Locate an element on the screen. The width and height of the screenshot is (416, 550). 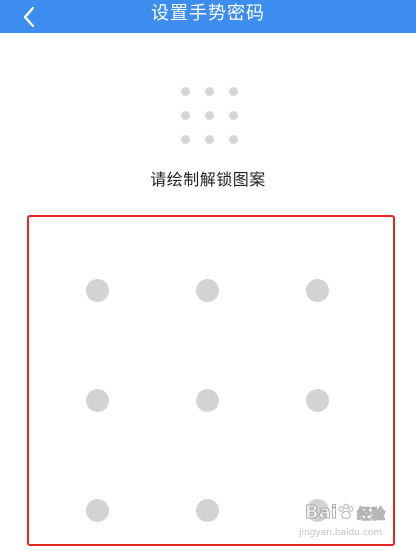
header-bar: 设置手势密码 is located at coordinates (208, 16).